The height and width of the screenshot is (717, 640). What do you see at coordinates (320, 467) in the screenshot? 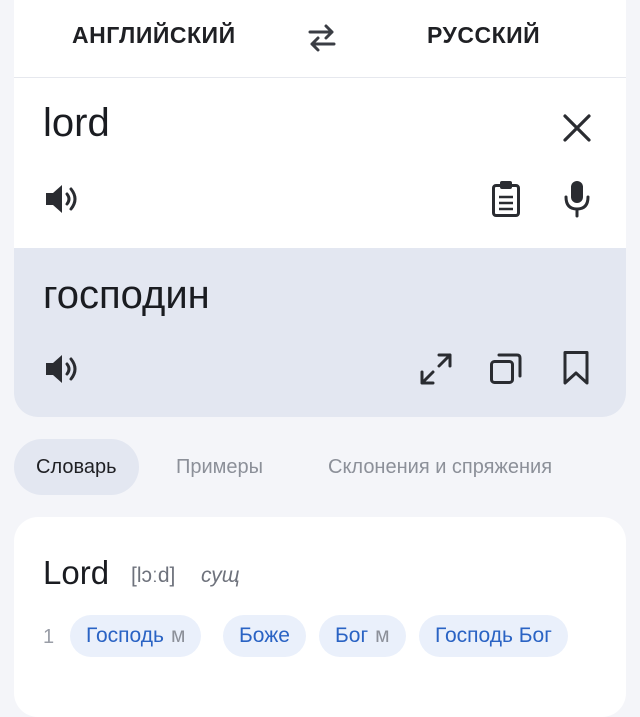
I see `result-tabs: Словарь Примеры Склонения и спряжения` at bounding box center [320, 467].